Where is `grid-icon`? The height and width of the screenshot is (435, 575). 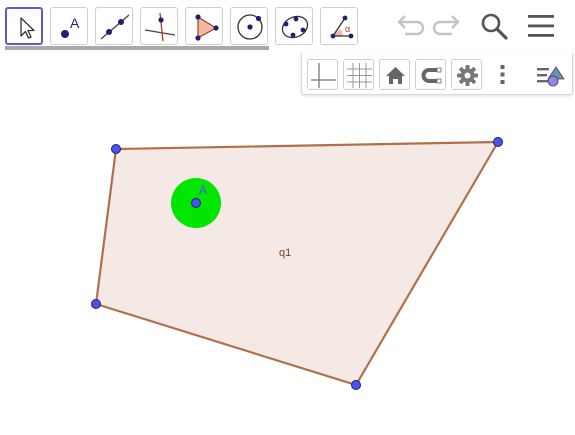
grid-icon is located at coordinates (359, 75).